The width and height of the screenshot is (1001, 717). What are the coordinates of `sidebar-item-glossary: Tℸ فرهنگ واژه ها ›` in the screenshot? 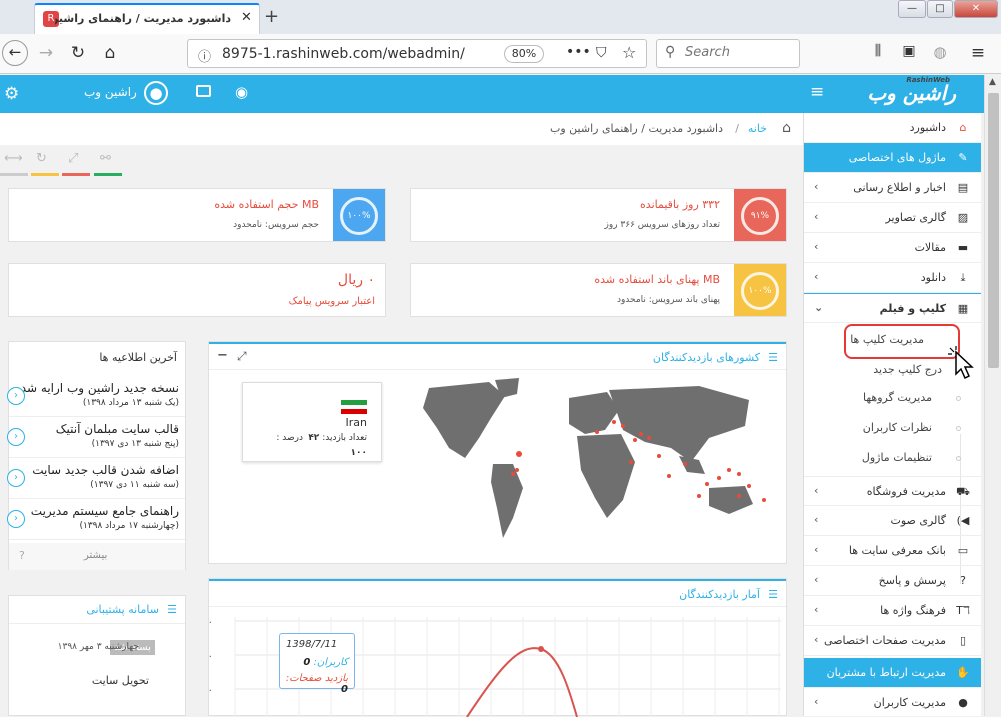 It's located at (892, 611).